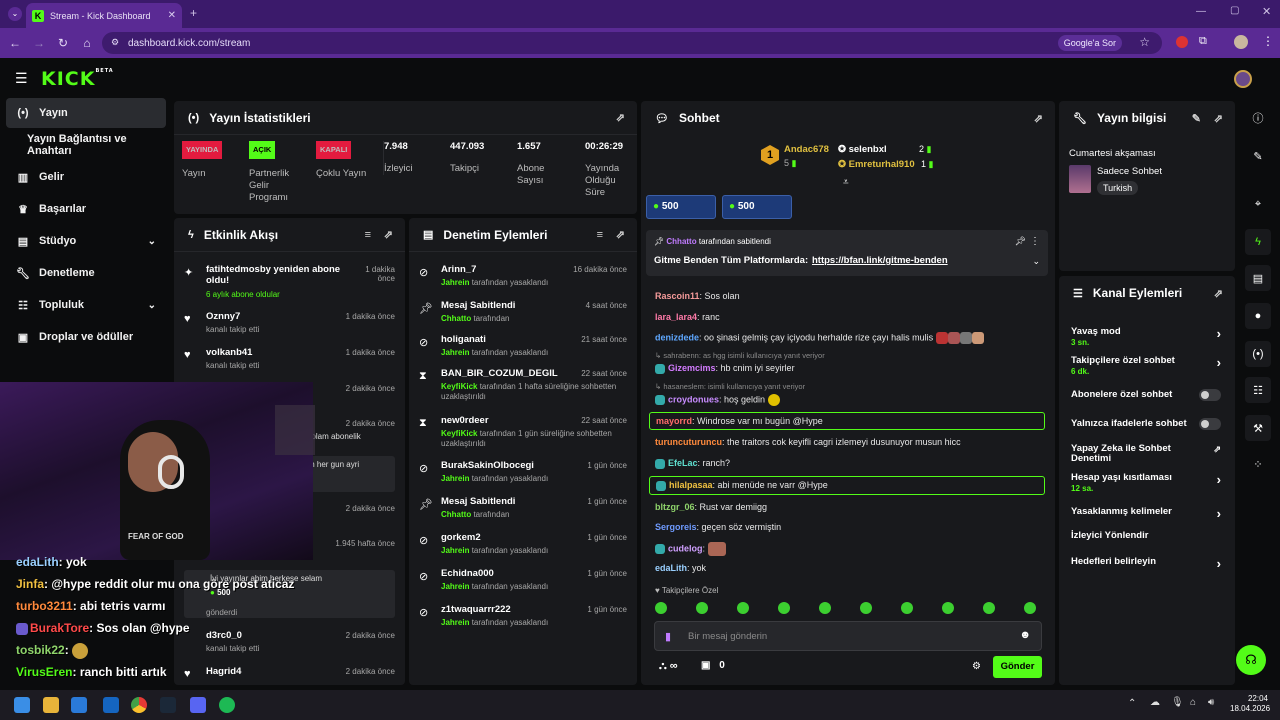  I want to click on channel-action-item: Yalnızca ifadelerle sohbet, so click(1146, 424).